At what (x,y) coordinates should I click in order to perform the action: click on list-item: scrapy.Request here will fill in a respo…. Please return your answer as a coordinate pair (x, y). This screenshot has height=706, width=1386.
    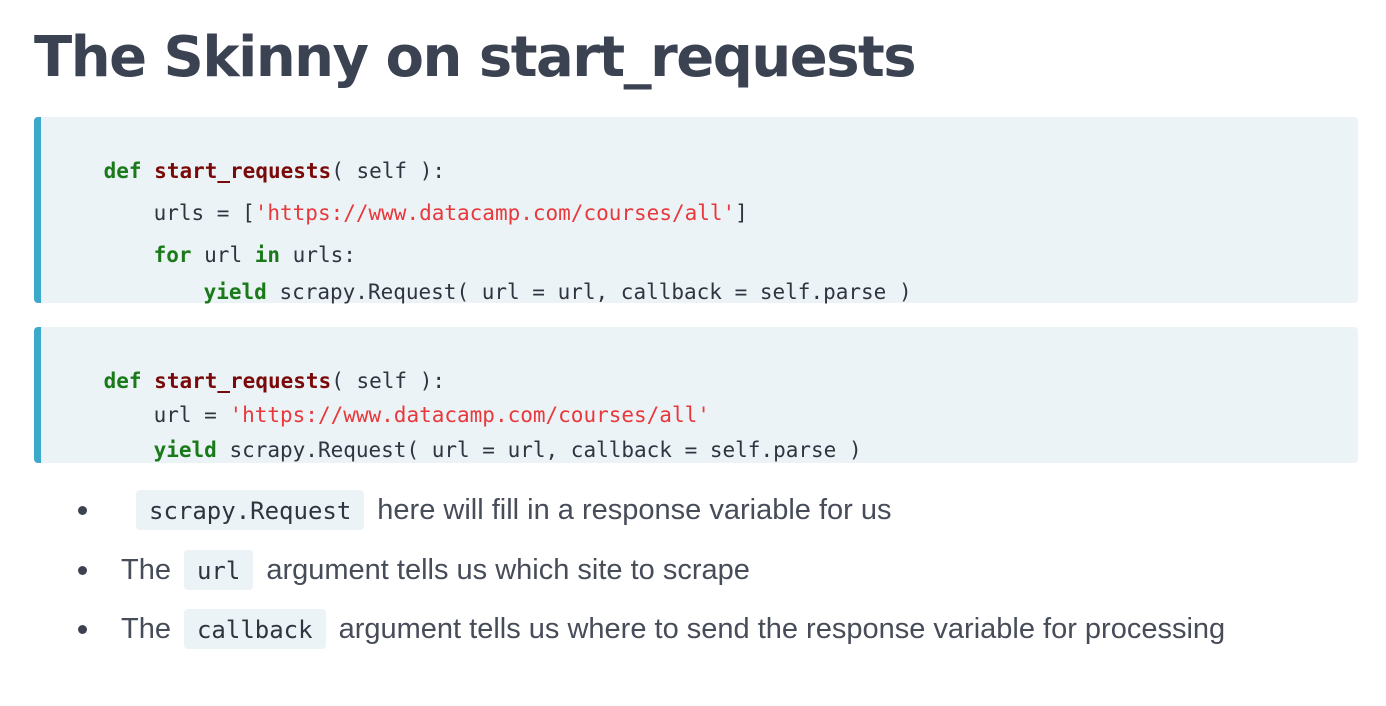
    Looking at the image, I should click on (484, 510).